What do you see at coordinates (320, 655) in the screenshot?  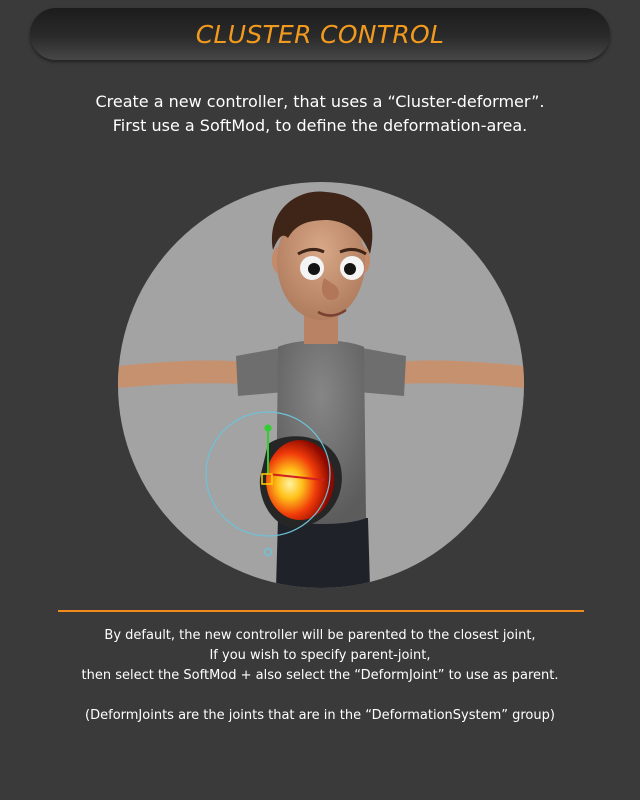 I see `info-line-2: If you wish to specify parent-joint,` at bounding box center [320, 655].